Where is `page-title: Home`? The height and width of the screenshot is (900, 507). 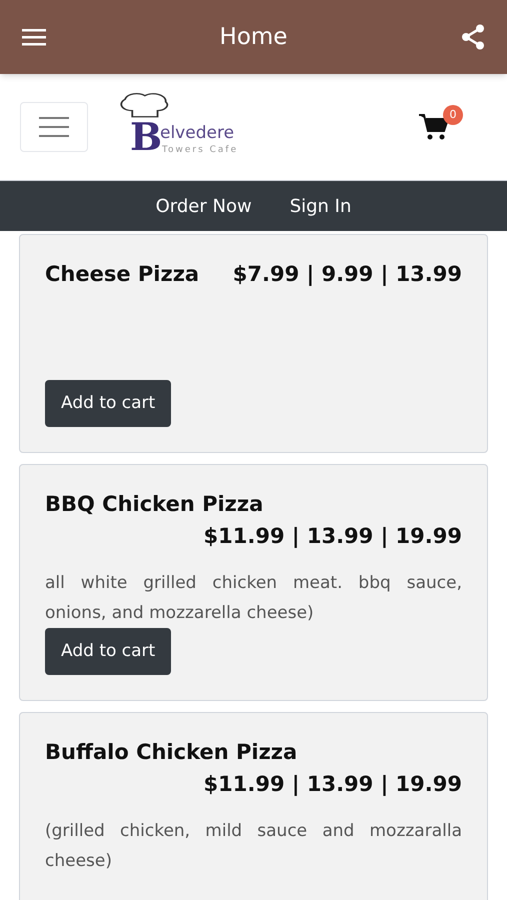 page-title: Home is located at coordinates (254, 37).